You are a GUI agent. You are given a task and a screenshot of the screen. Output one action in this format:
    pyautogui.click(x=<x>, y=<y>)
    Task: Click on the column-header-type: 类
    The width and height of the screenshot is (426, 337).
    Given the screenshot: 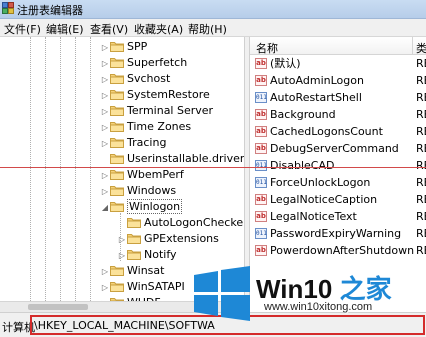 What is the action you would take?
    pyautogui.click(x=421, y=48)
    